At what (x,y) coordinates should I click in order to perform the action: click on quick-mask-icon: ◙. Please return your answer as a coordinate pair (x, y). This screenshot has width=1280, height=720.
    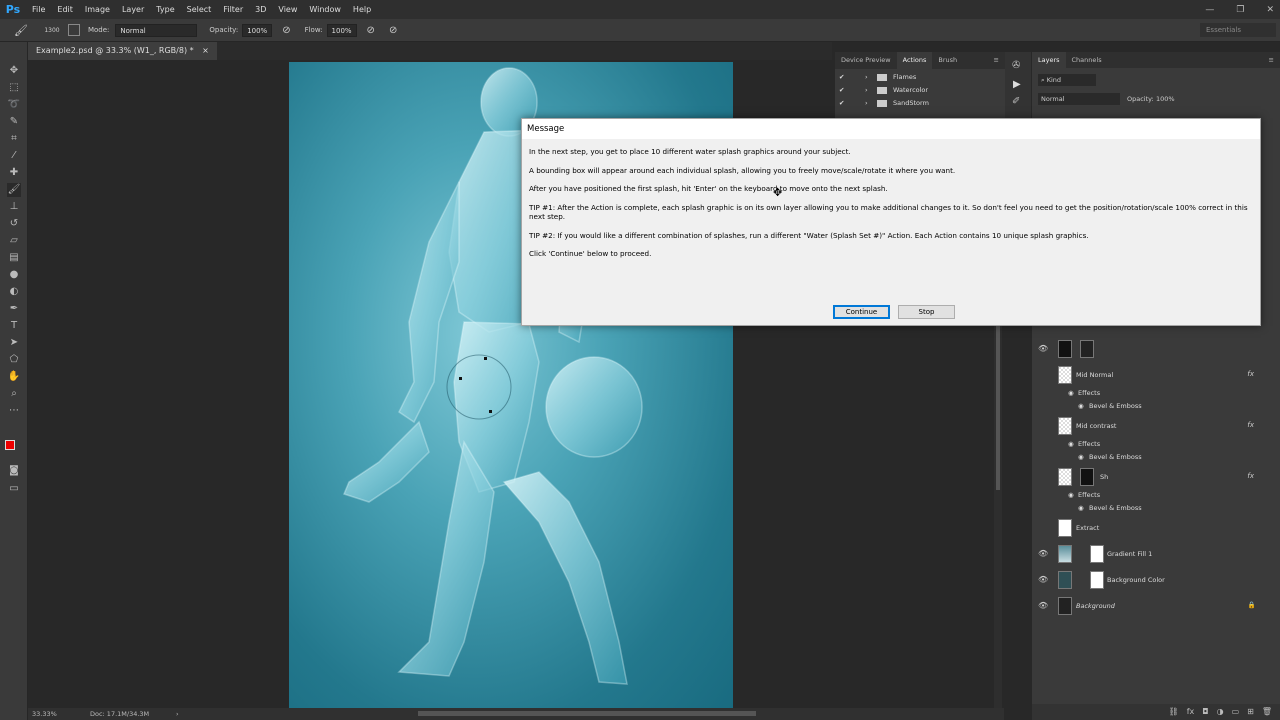
    Looking at the image, I should click on (14, 471).